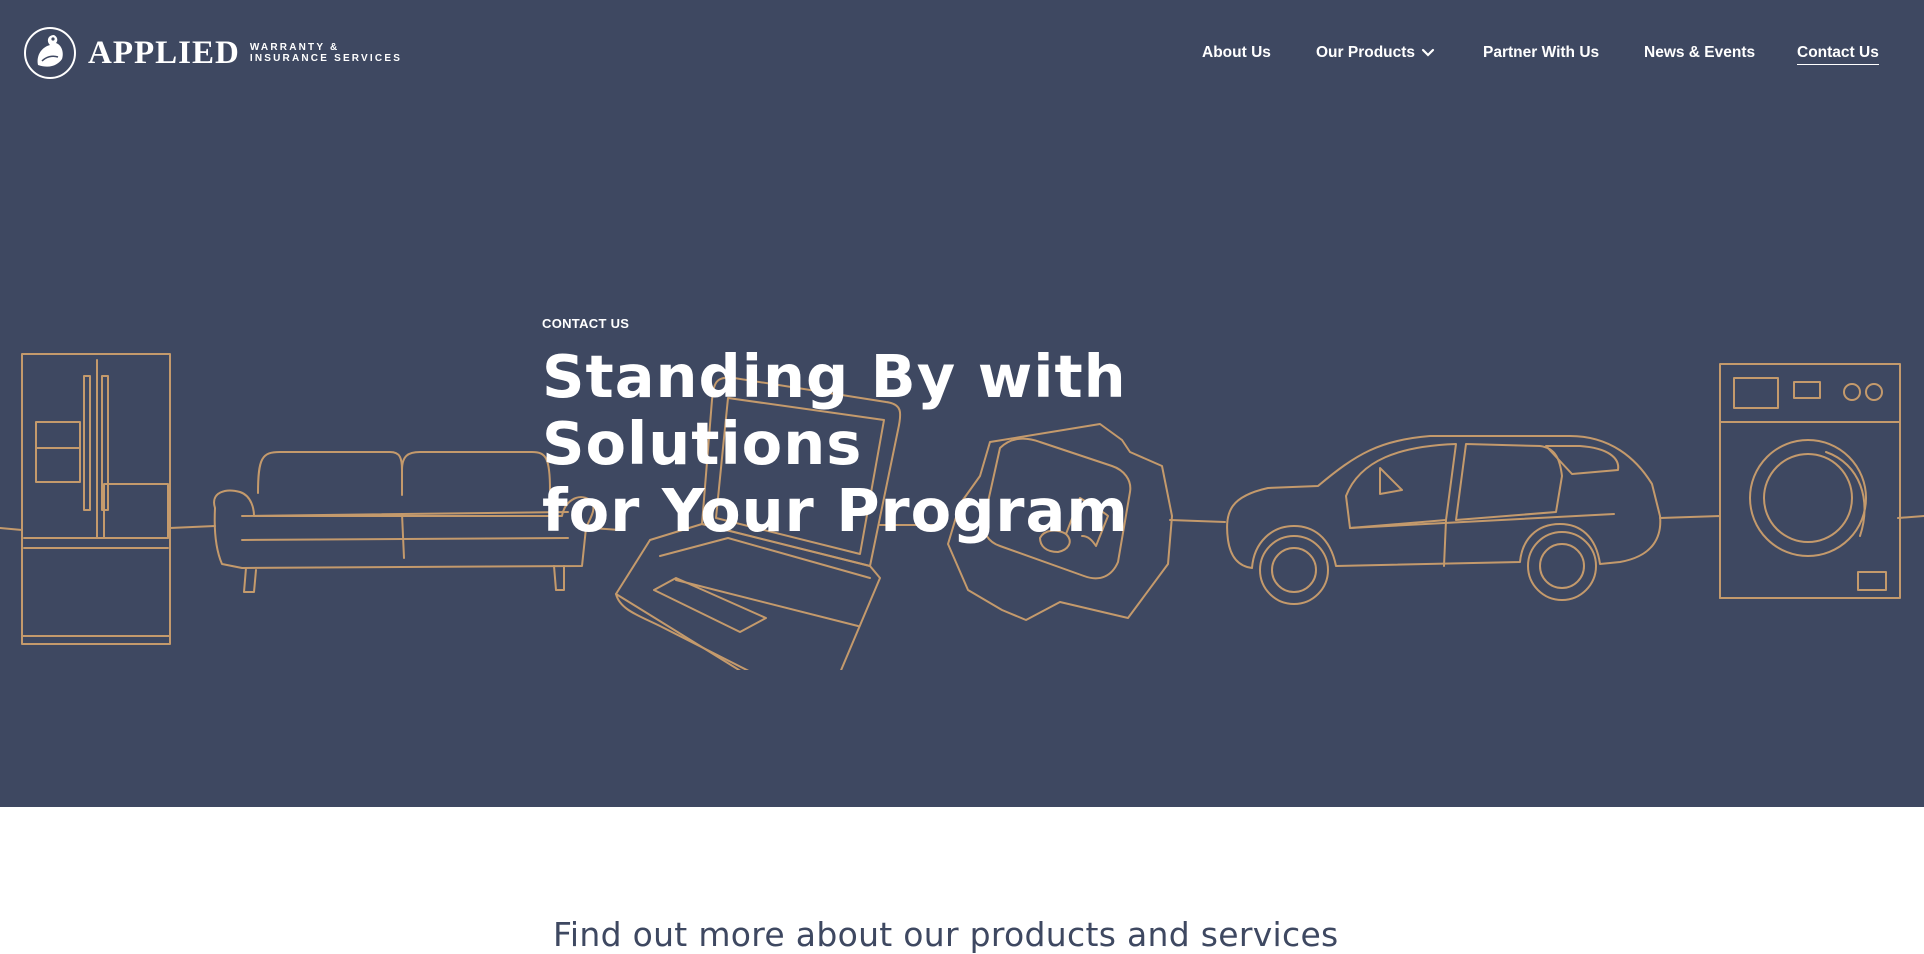  I want to click on site-logo: APPLIED WARRANTY & INSURANCE SERVICES, so click(212, 53).